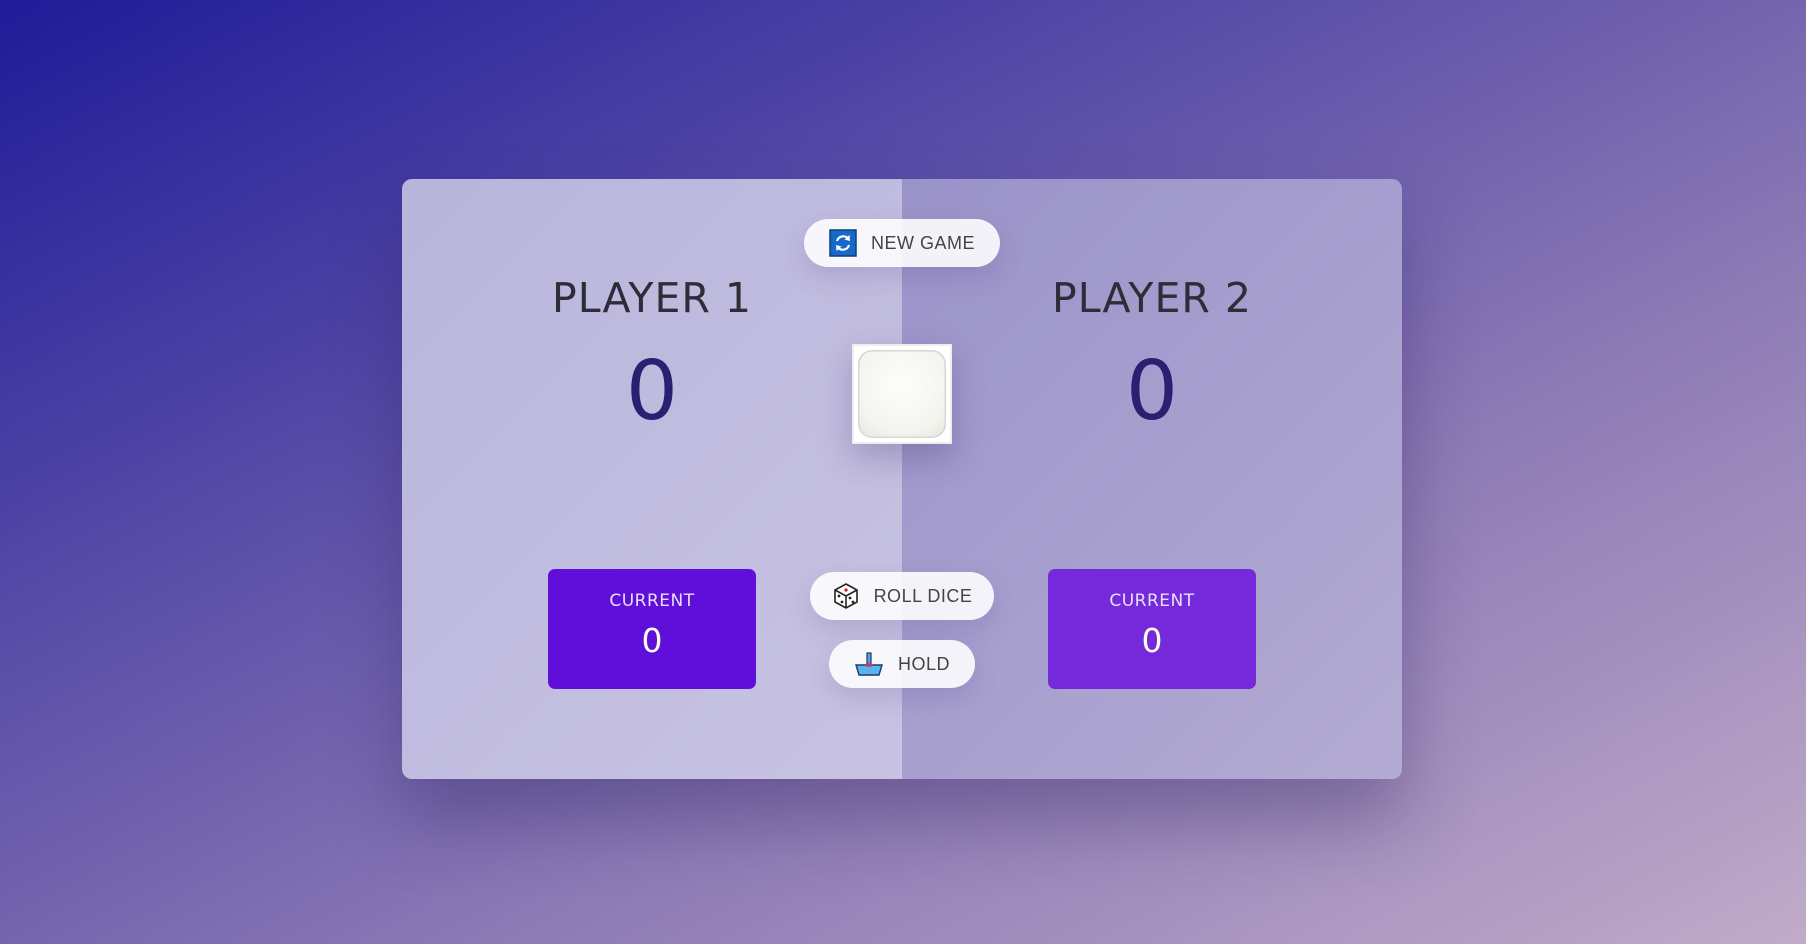 This screenshot has width=1806, height=944. I want to click on refresh-icon, so click(843, 243).